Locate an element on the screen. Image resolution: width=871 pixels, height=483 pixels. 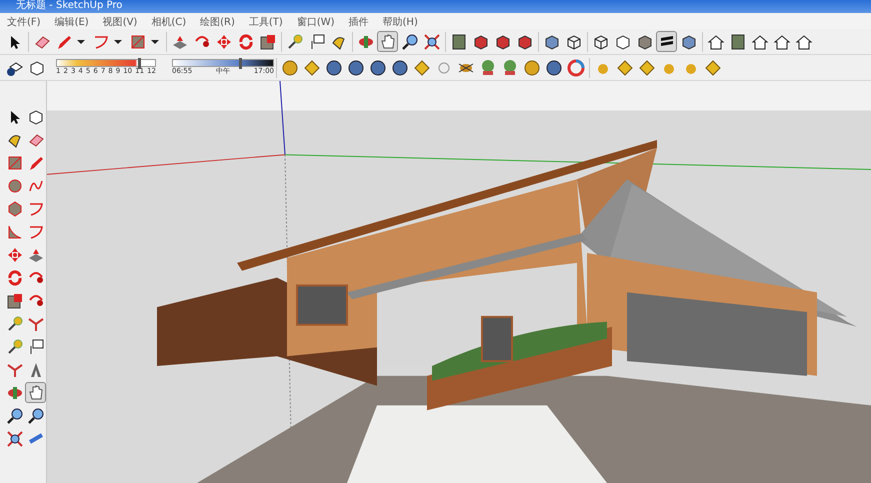
time-slider is located at coordinates (223, 63).